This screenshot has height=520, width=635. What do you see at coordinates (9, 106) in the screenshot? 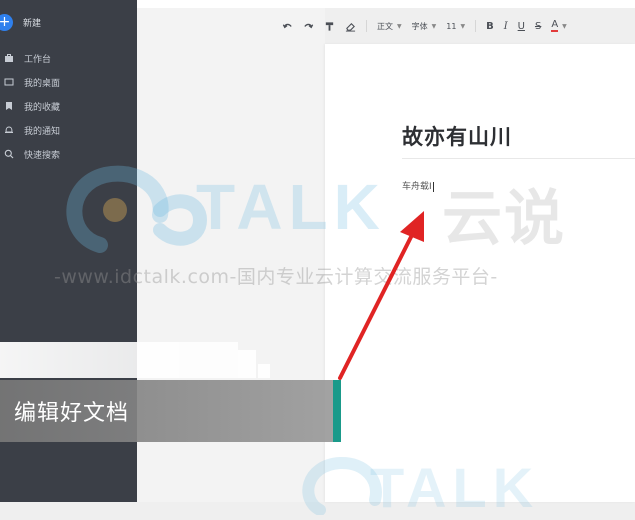
I see `bookmark-icon` at bounding box center [9, 106].